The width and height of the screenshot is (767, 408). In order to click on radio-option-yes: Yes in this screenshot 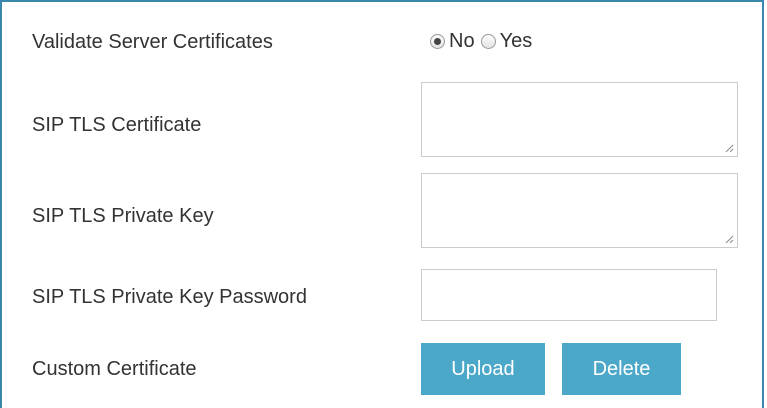, I will do `click(506, 41)`.